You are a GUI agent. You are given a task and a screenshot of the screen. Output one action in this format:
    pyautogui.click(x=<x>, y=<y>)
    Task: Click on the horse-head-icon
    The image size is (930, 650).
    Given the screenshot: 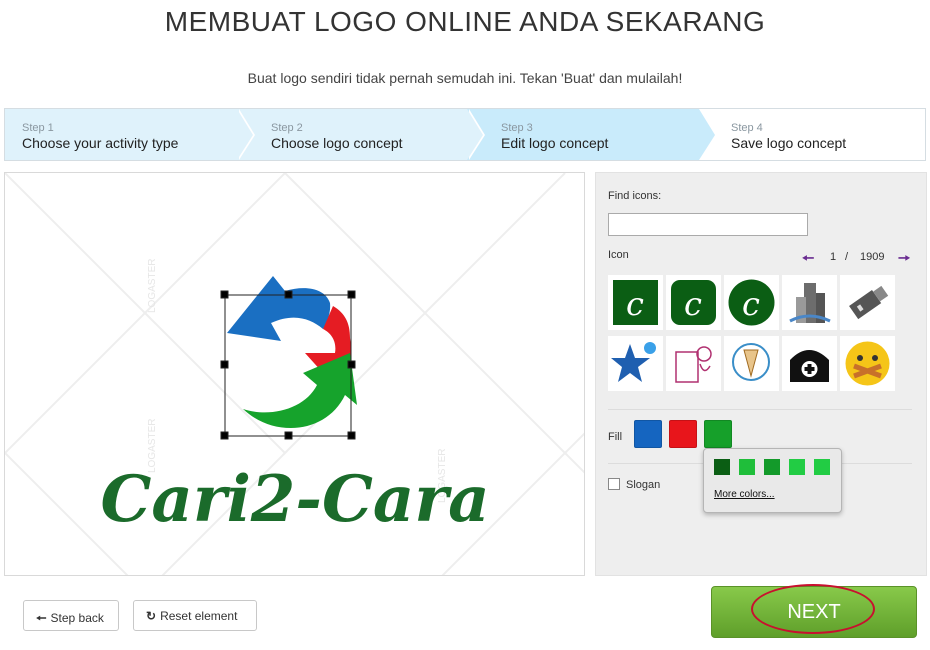 What is the action you would take?
    pyautogui.click(x=751, y=362)
    